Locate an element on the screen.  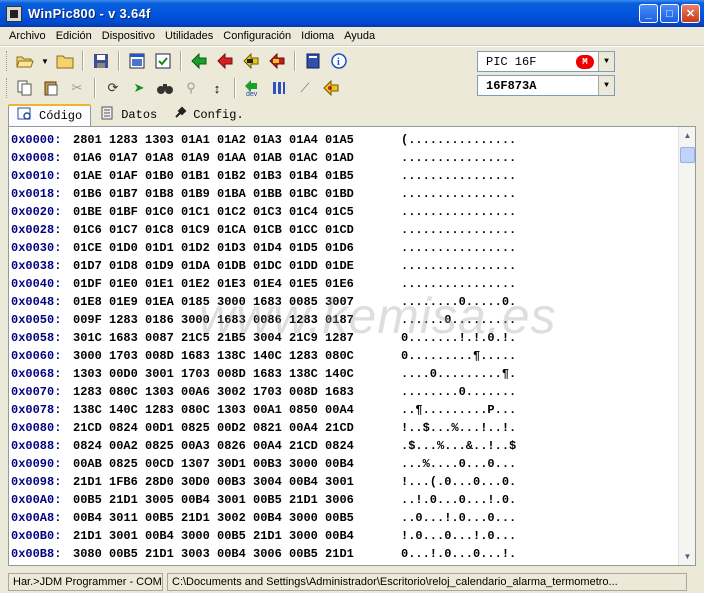
verify-chip-icon is located at coordinates (251, 61).